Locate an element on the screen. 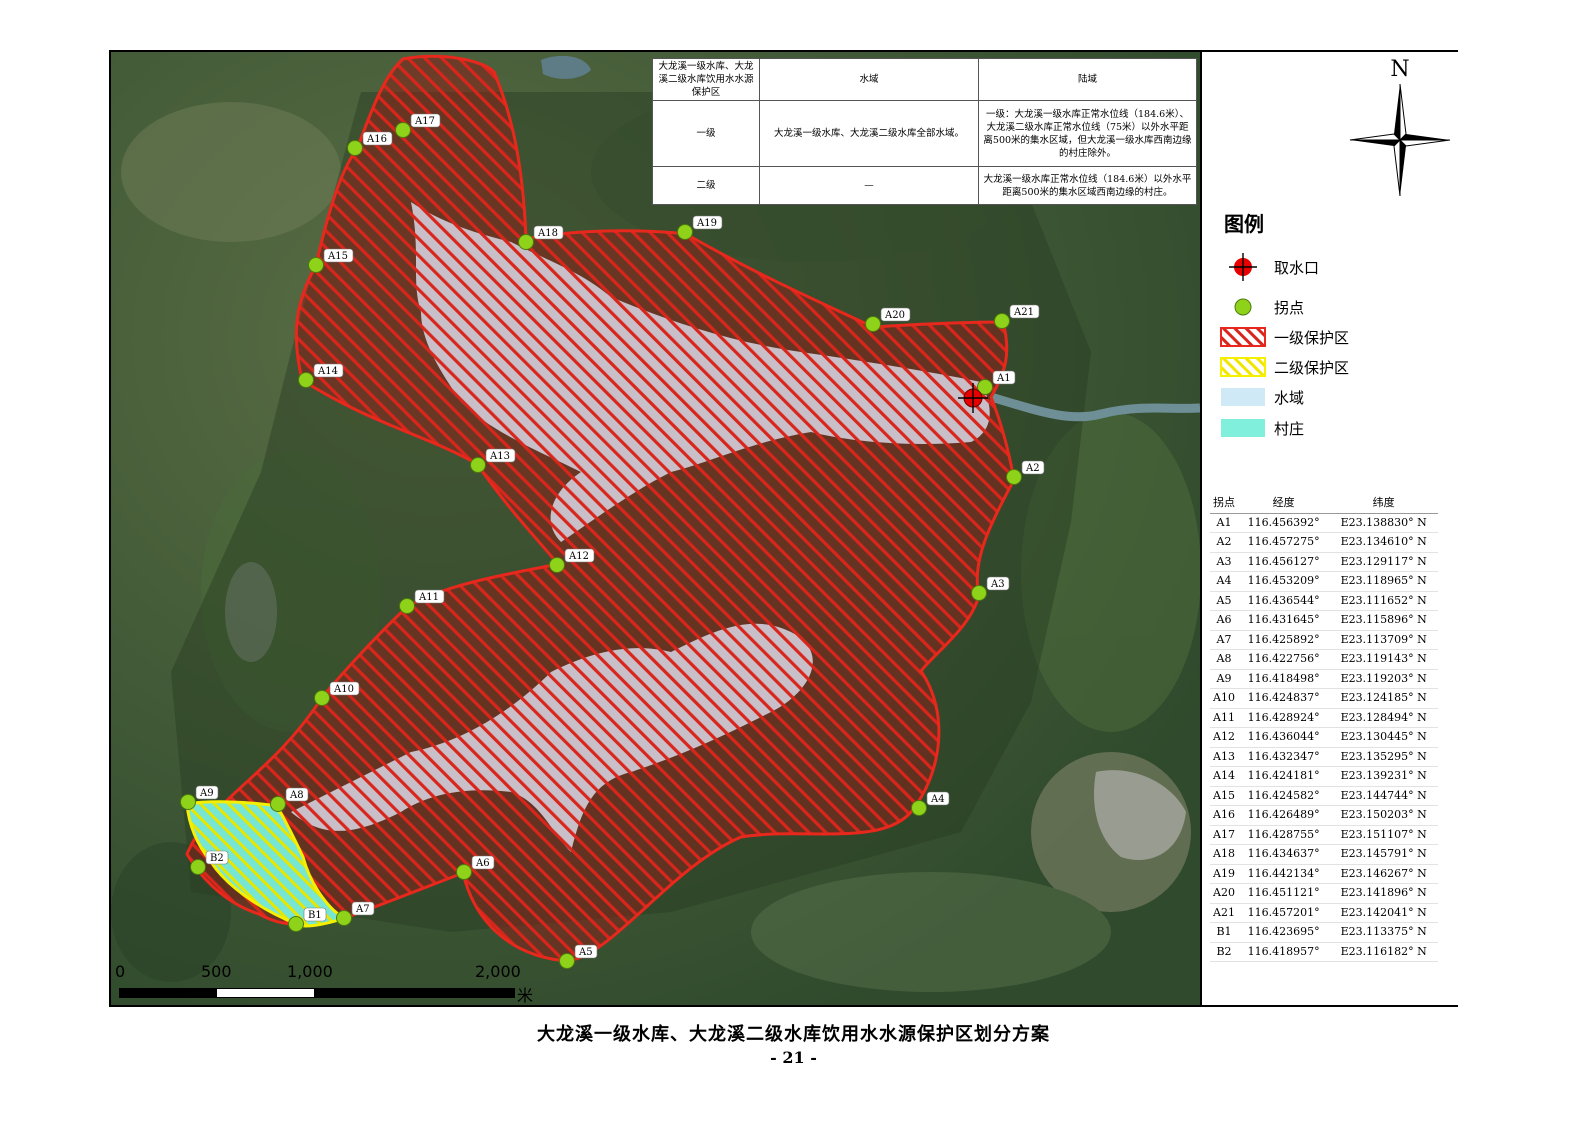 The width and height of the screenshot is (1587, 1123). coord-cell-lat: E23.118965° N is located at coordinates (1383, 581).